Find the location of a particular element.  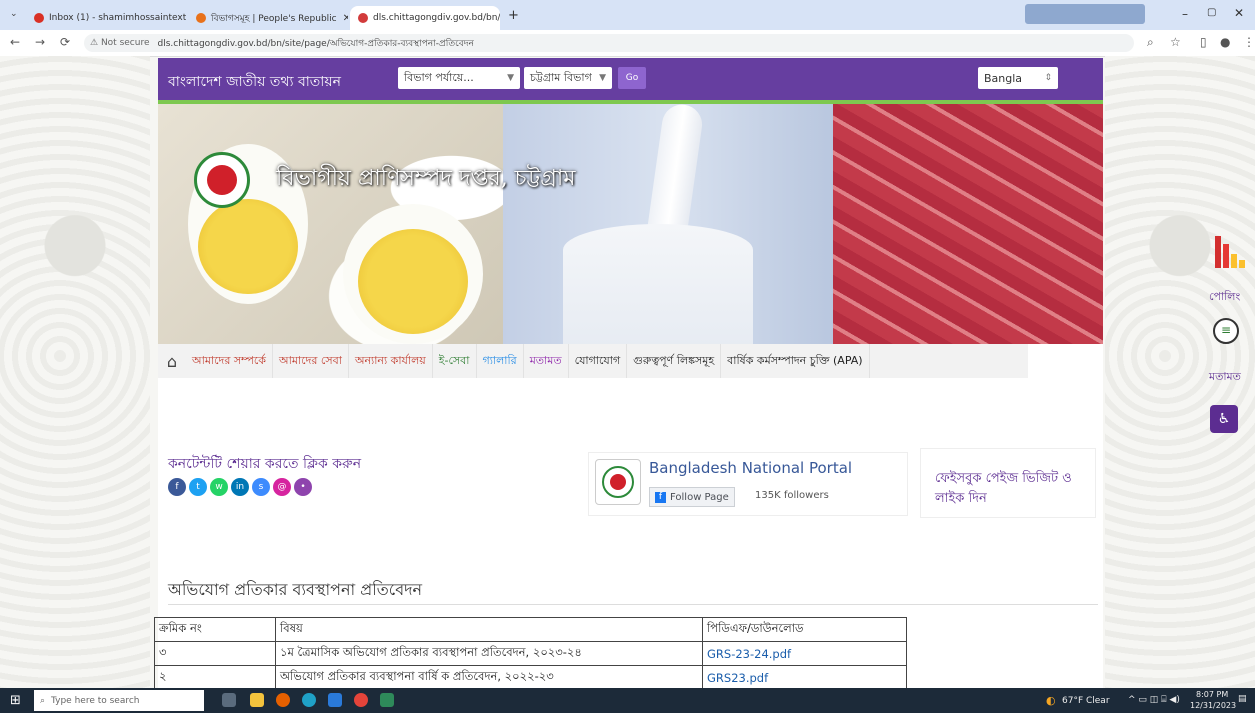

windows-start-icon: ⊞ is located at coordinates (15, 700).